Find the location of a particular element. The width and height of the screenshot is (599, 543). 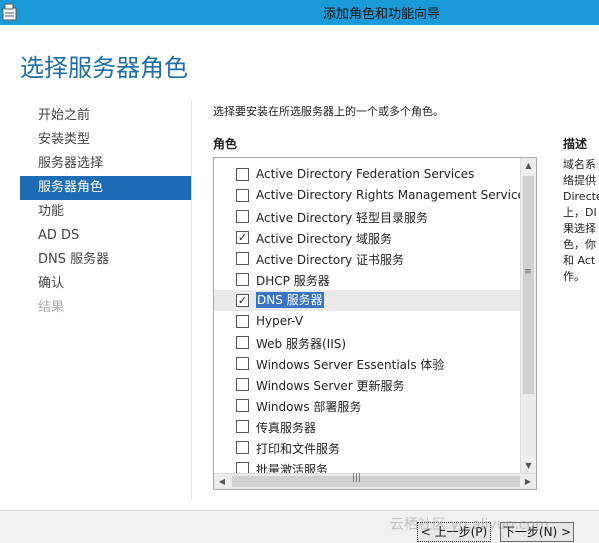

scroll-right-arrow-icon: ▶ is located at coordinates (528, 481).